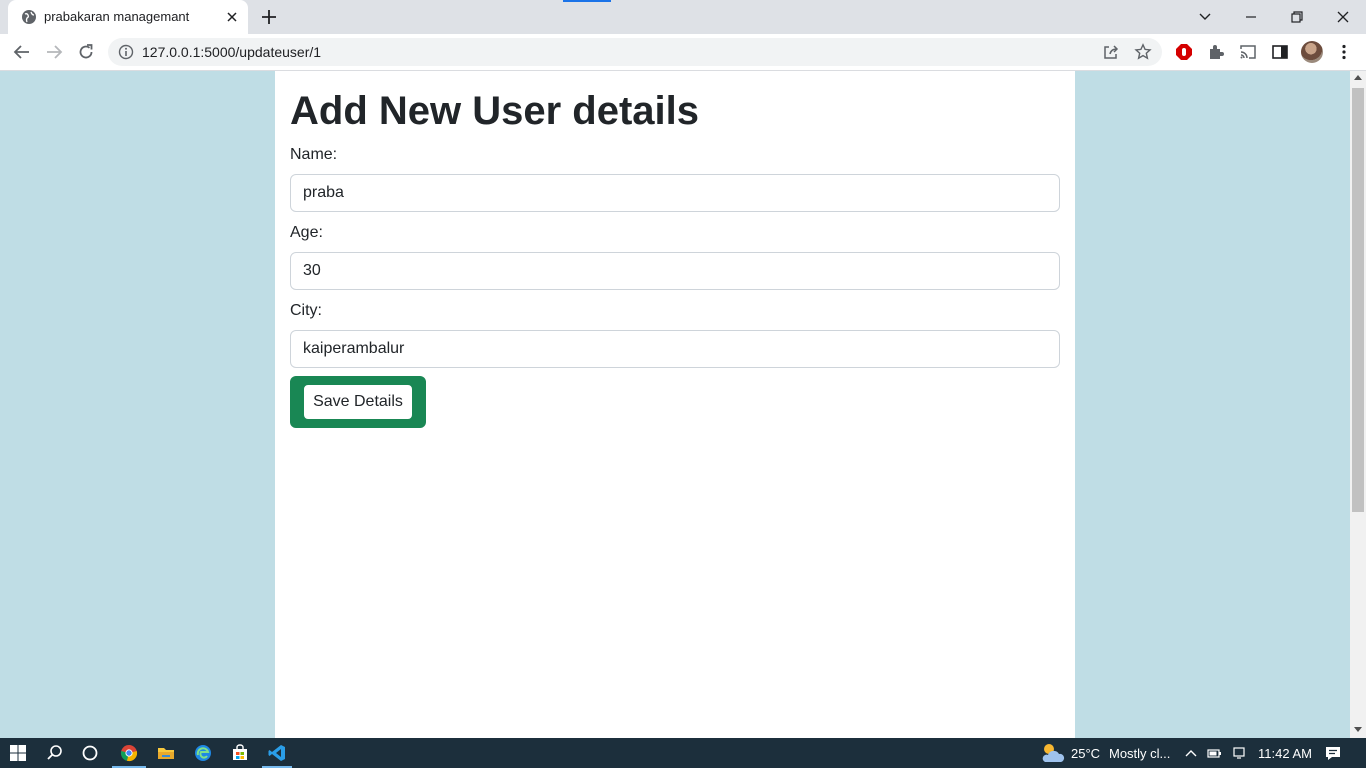  I want to click on new-tab-icon, so click(269, 17).